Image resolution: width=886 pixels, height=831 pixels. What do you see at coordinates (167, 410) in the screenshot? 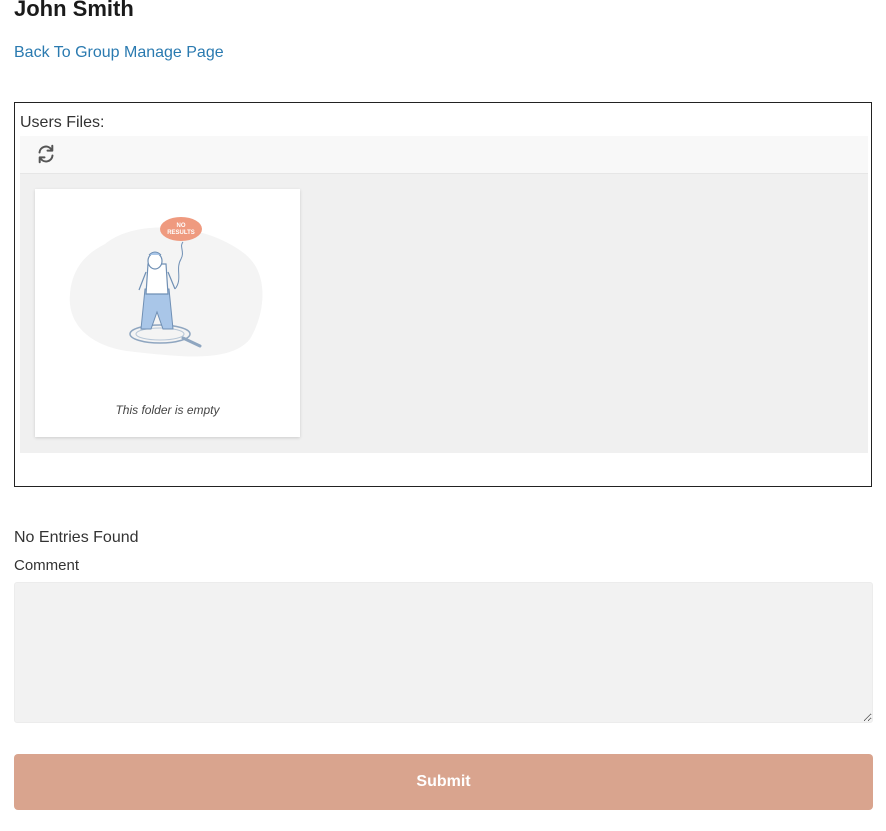
I see `empty-folder-text: This folder is empty` at bounding box center [167, 410].